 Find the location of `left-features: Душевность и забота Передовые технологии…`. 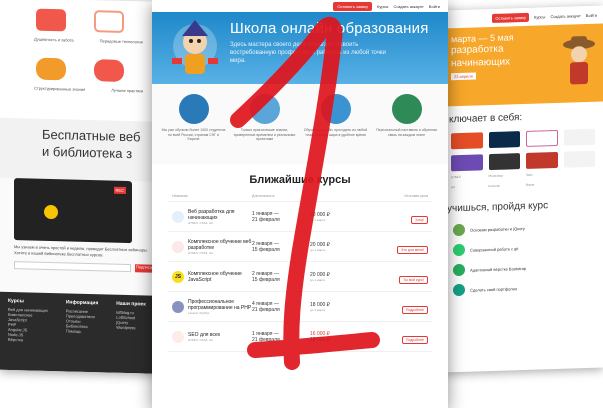

left-features: Душевность и забота Передовые технологии… is located at coordinates (87, 61).